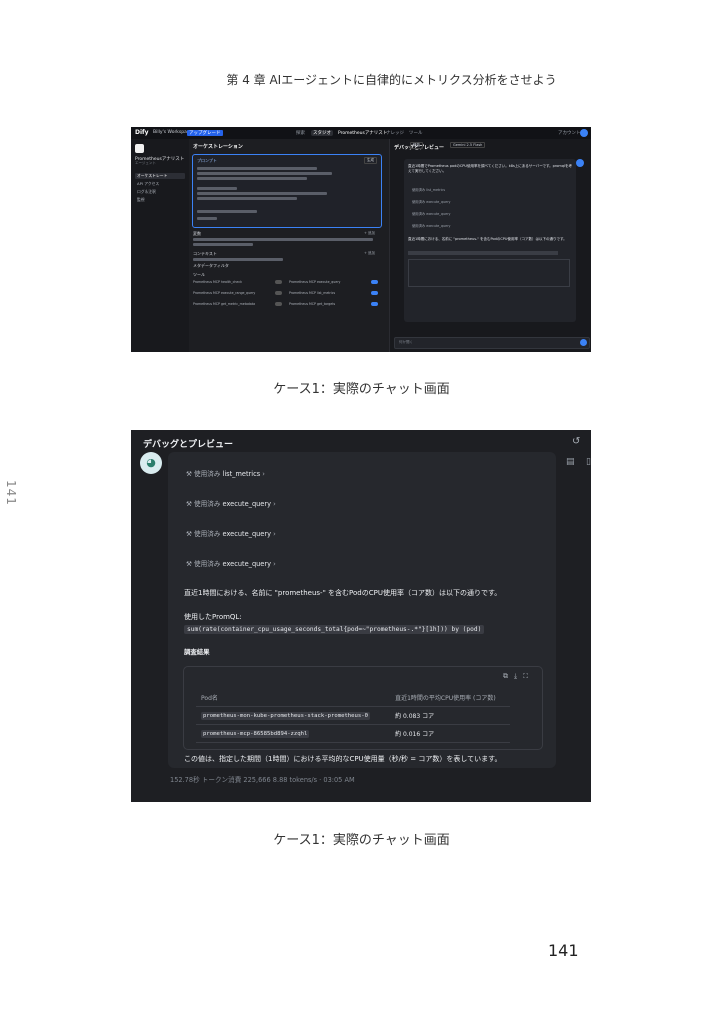 This screenshot has width=723, height=1024. What do you see at coordinates (293, 698) in the screenshot?
I see `table-header: Pod名` at bounding box center [293, 698].